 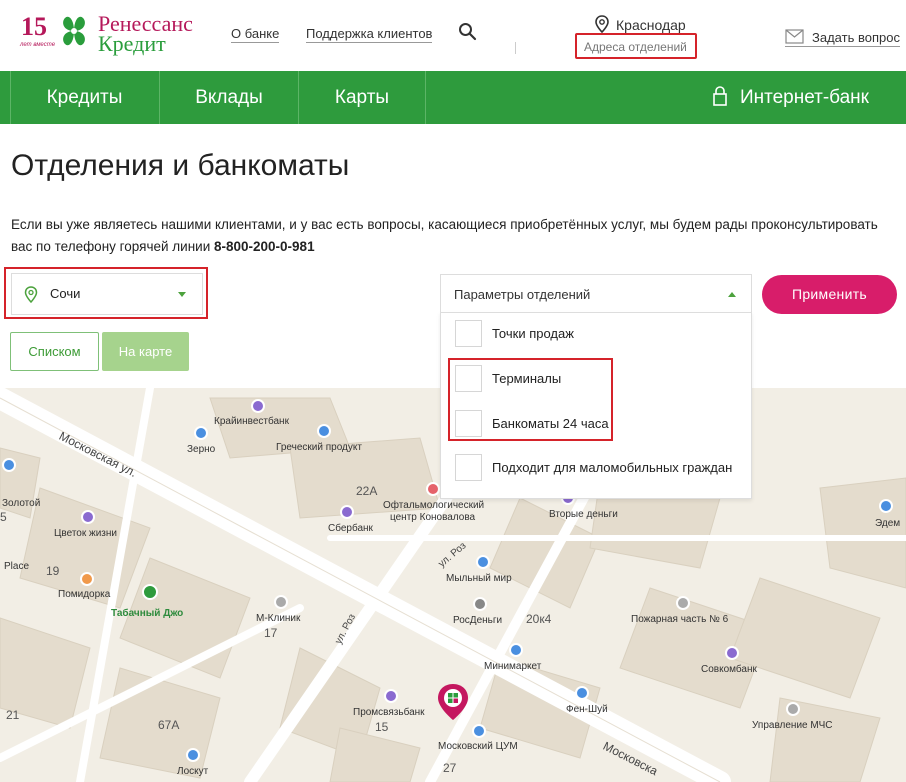 What do you see at coordinates (515, 48) in the screenshot?
I see `header-divider` at bounding box center [515, 48].